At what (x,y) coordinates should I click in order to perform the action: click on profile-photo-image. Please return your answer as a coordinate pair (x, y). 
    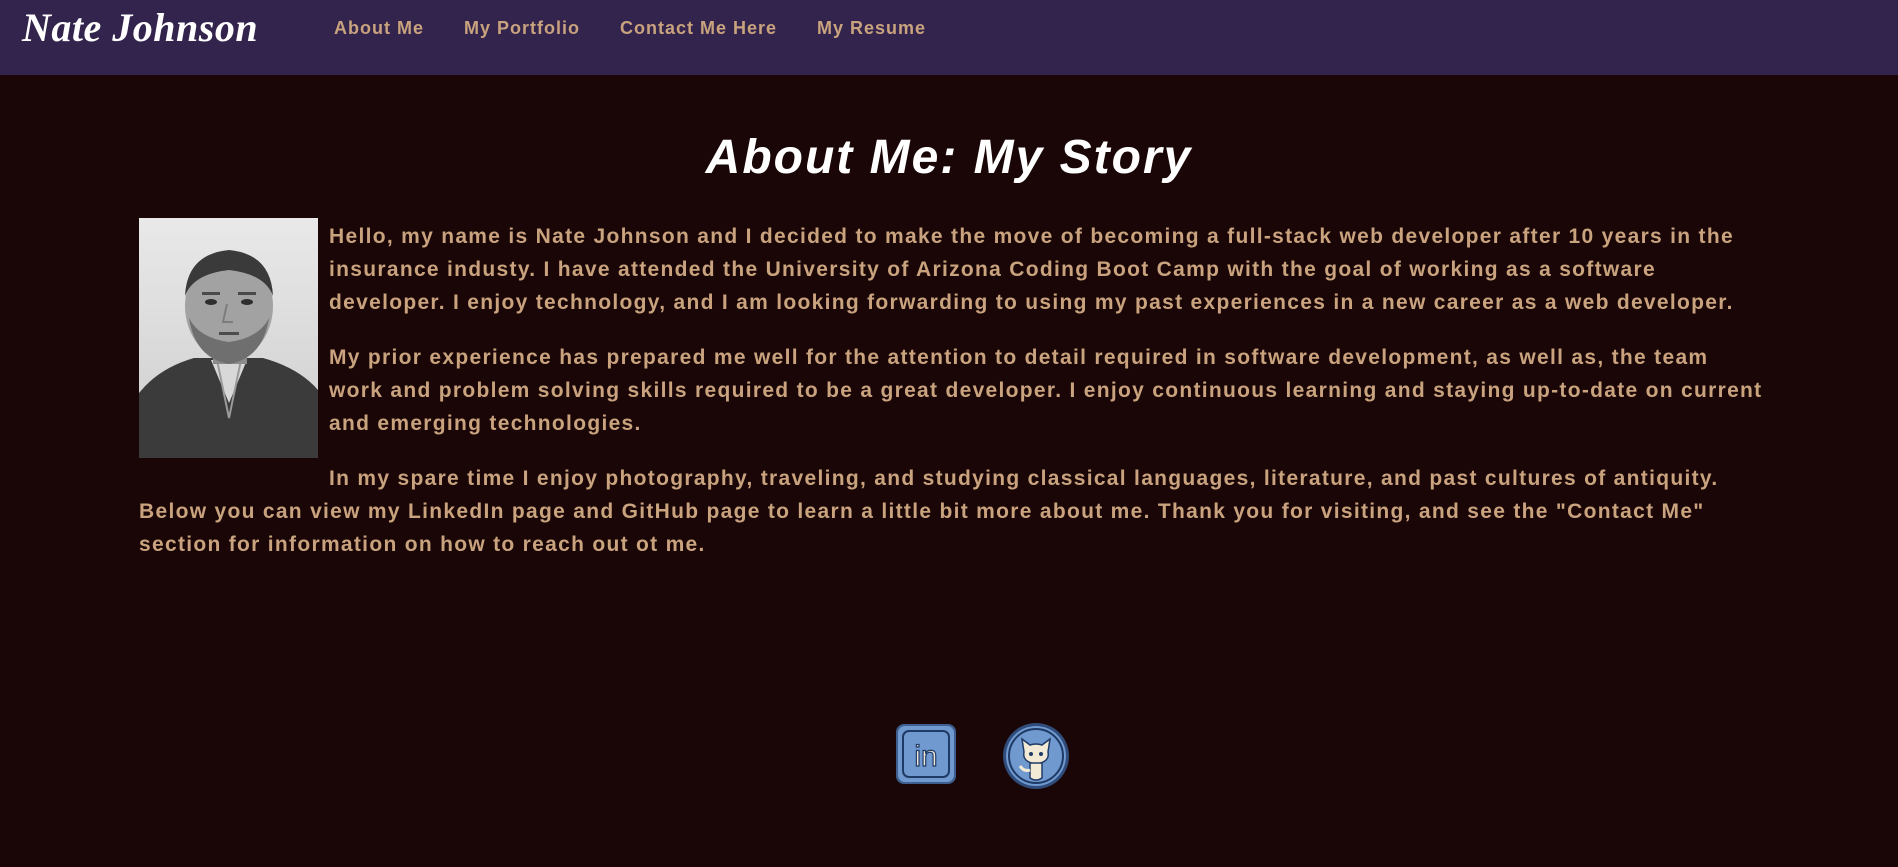
    Looking at the image, I should click on (228, 338).